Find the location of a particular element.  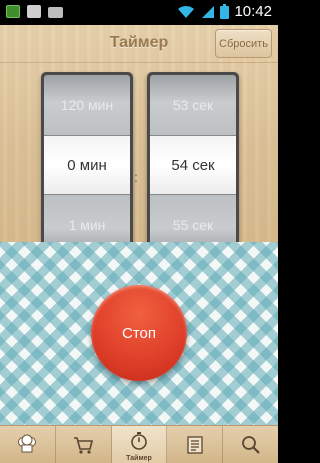

tab-timer: Таймер is located at coordinates (139, 444).